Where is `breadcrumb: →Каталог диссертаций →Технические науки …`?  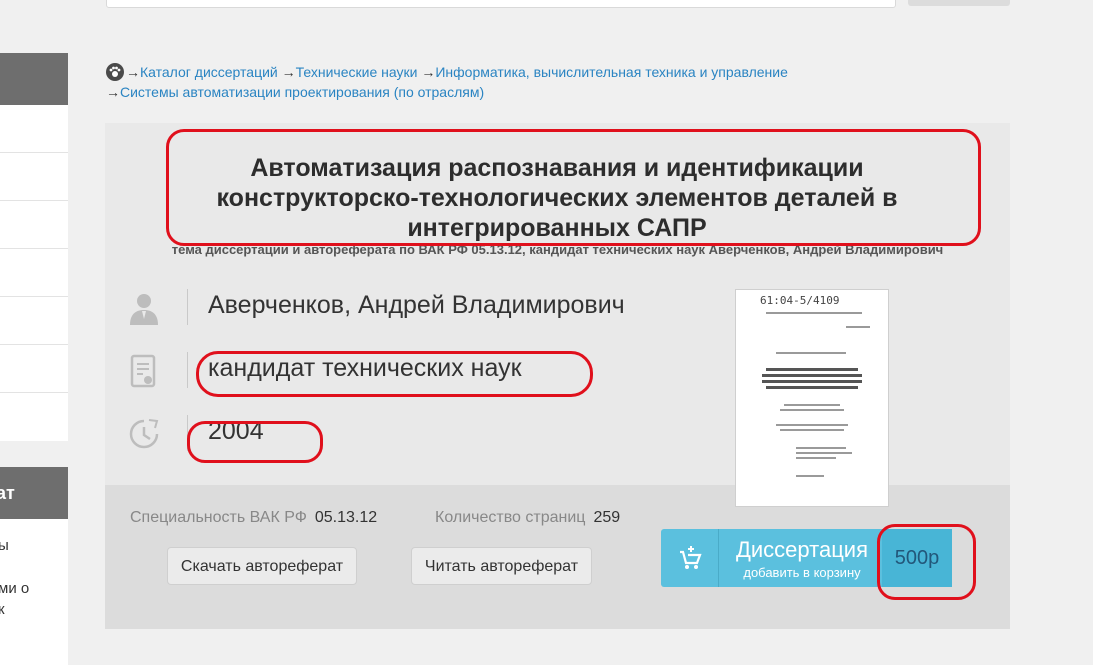
breadcrumb: →Каталог диссертаций →Технические науки … is located at coordinates (486, 82).